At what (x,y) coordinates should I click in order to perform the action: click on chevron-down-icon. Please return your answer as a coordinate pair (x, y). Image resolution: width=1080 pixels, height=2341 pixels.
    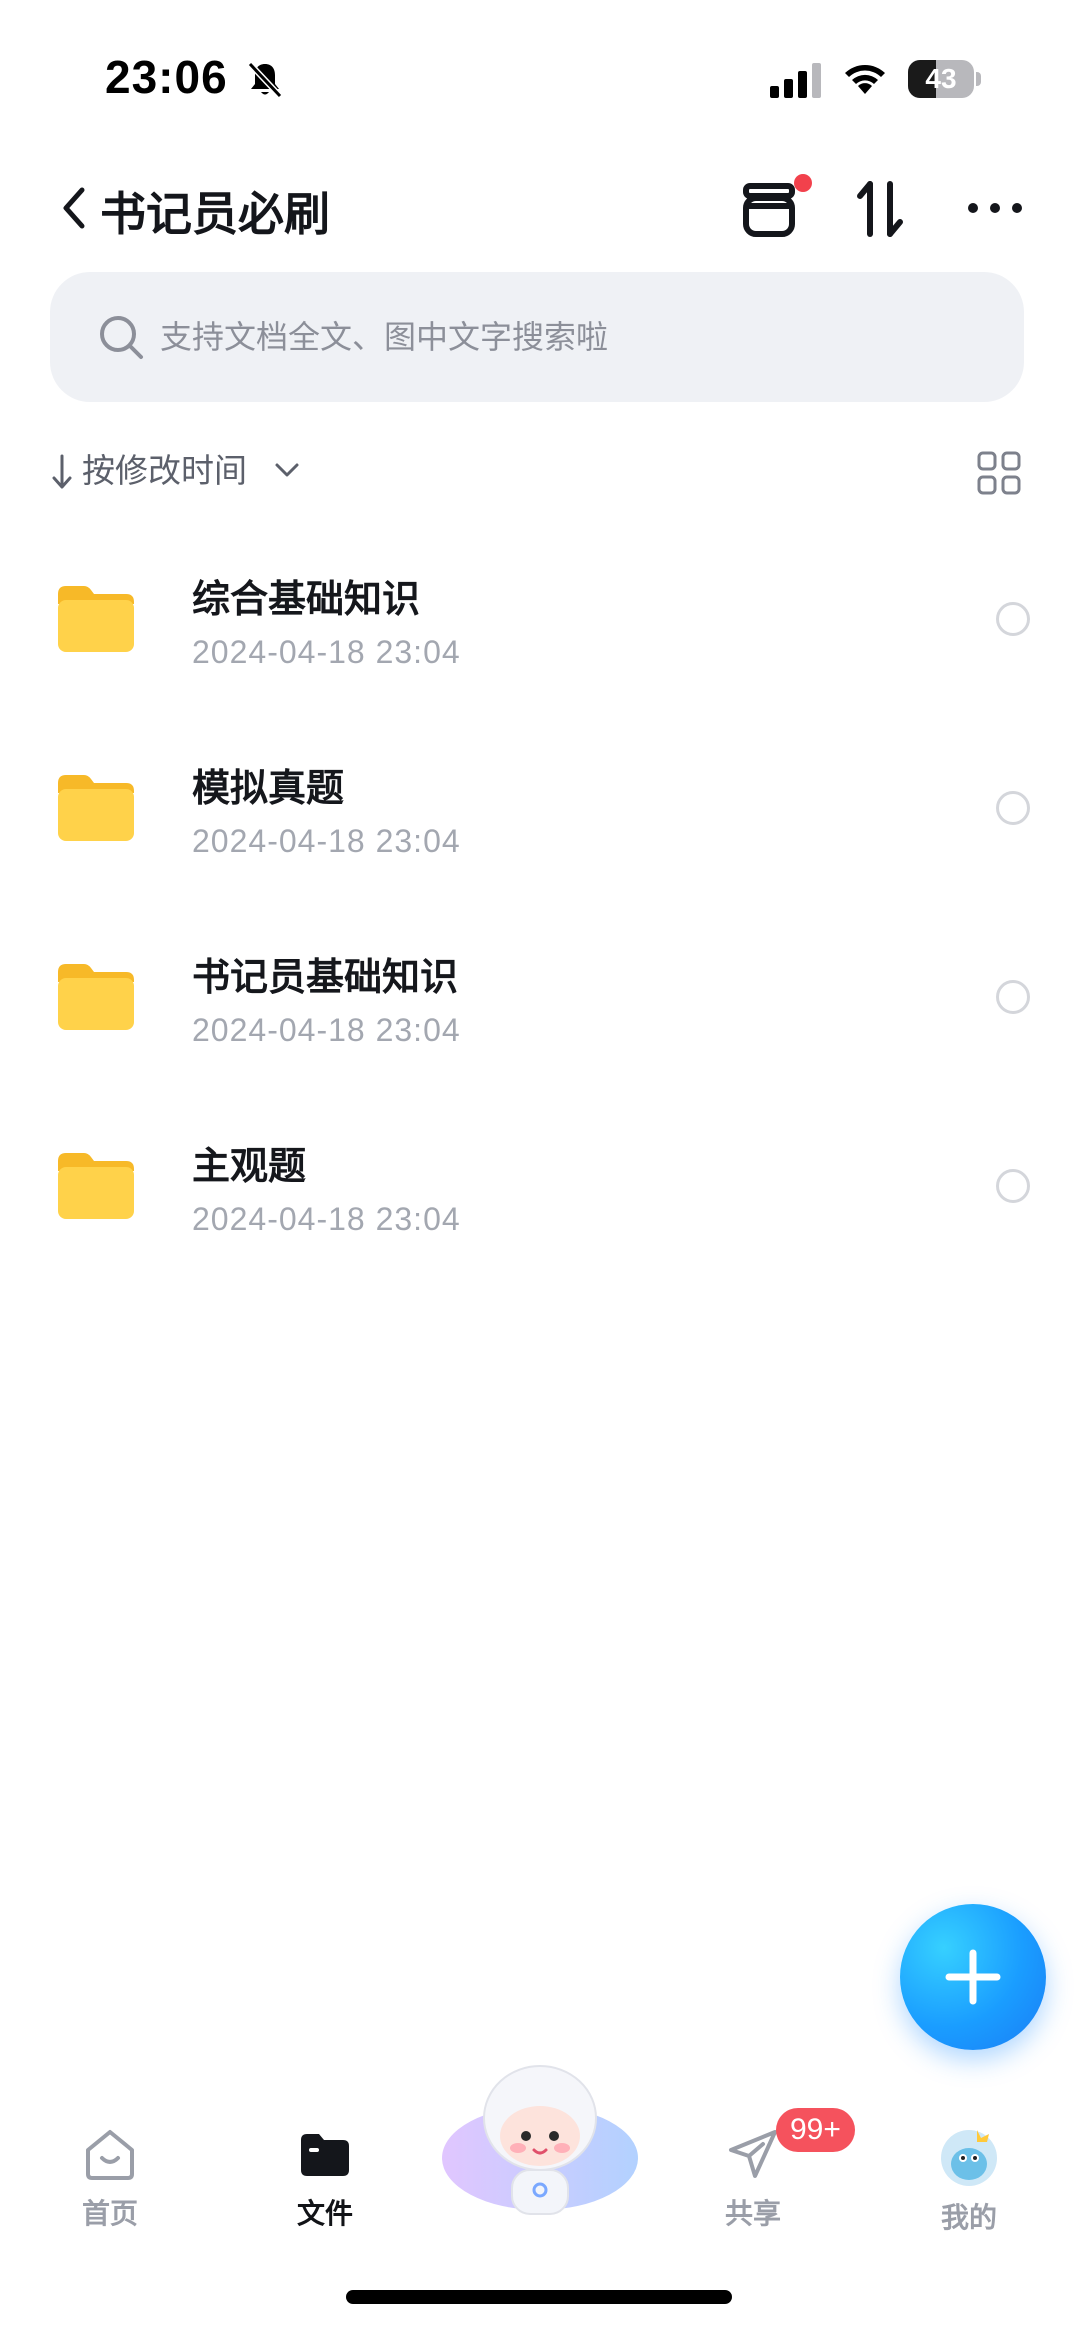
    Looking at the image, I should click on (287, 470).